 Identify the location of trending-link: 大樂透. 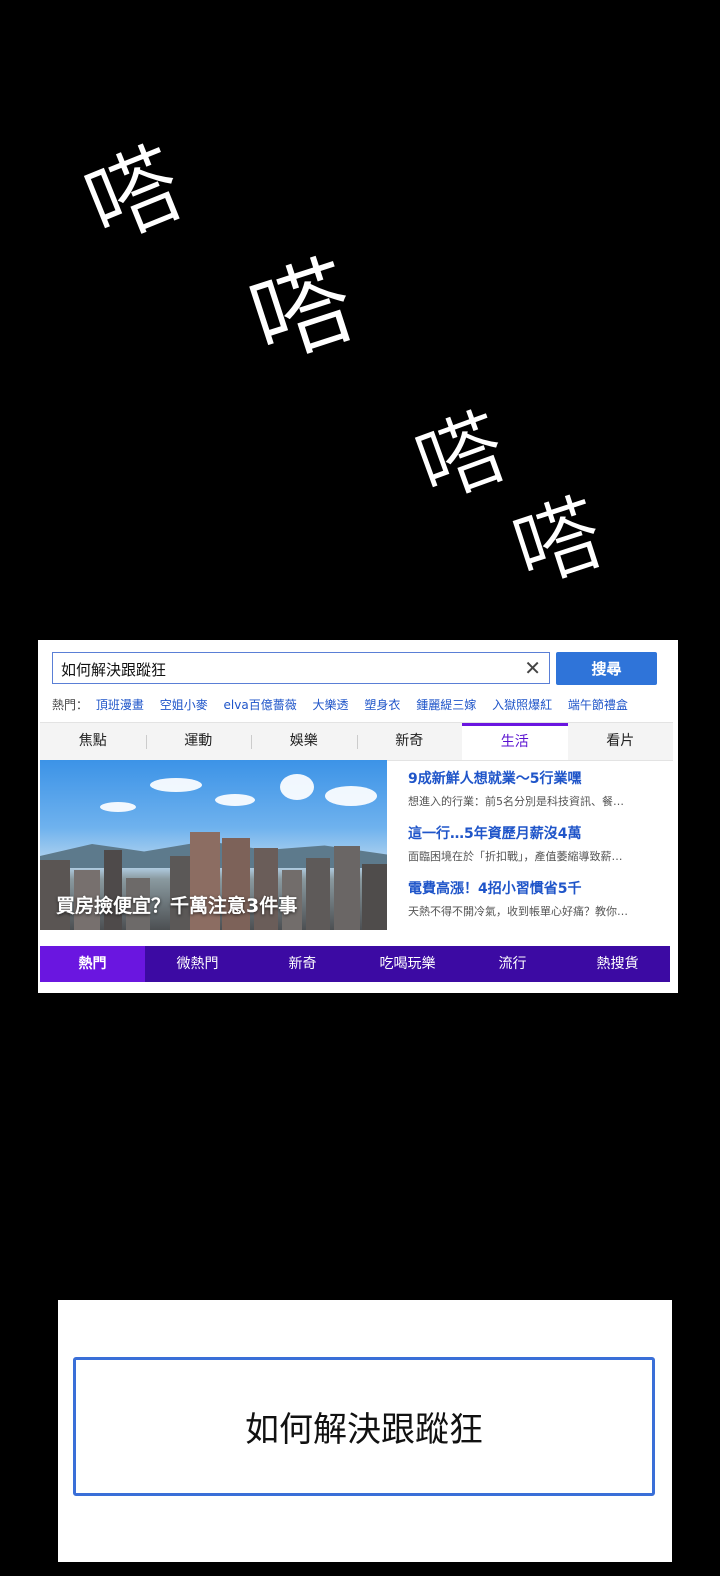
(331, 705).